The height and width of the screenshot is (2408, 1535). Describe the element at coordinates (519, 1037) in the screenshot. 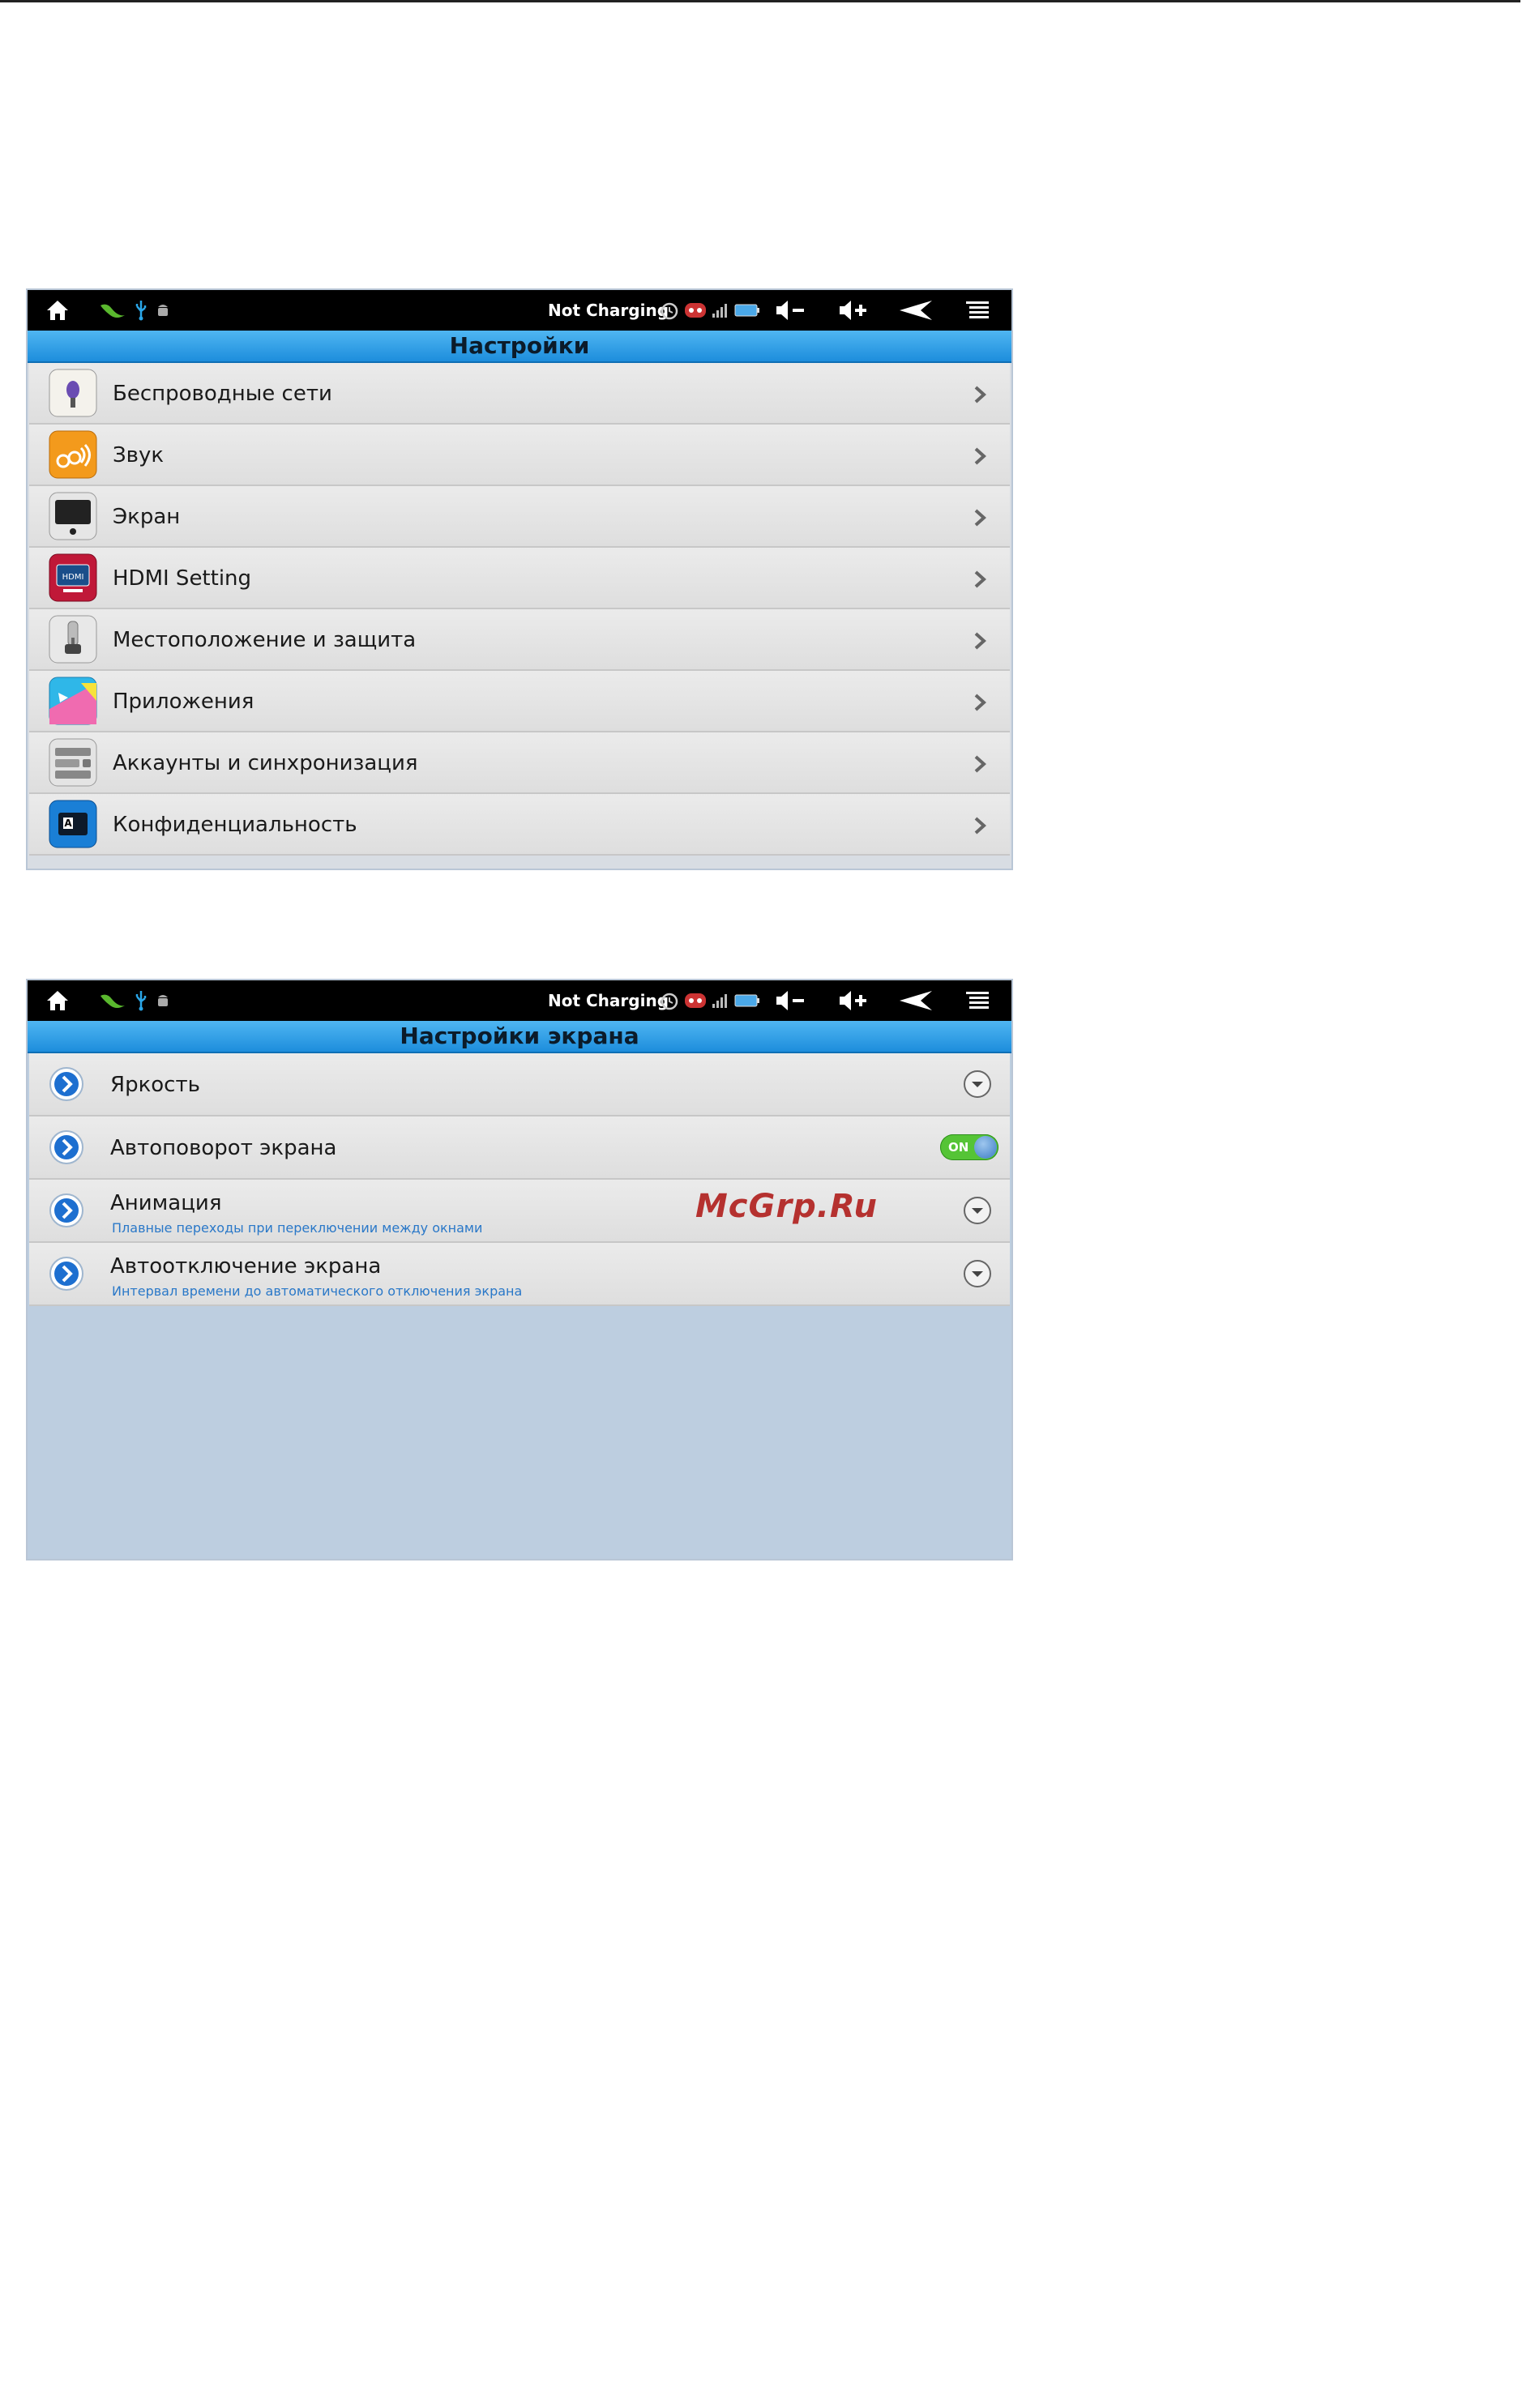

I see `page-title: Настройки экрана` at that location.